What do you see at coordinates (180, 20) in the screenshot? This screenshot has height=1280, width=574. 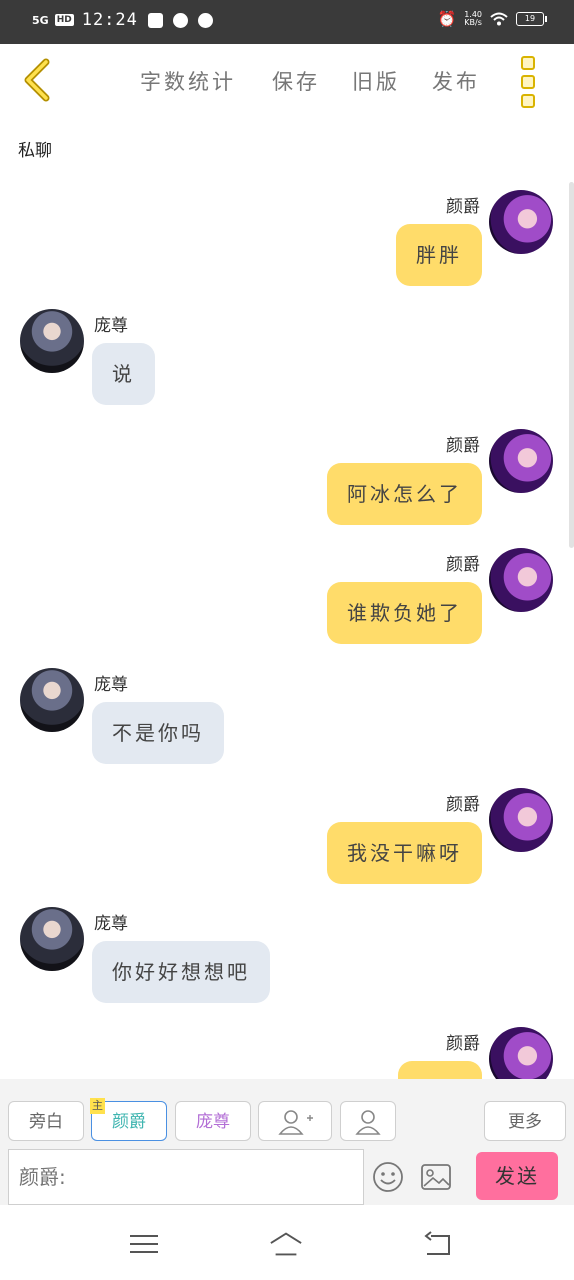 I see `compass-app-icon` at bounding box center [180, 20].